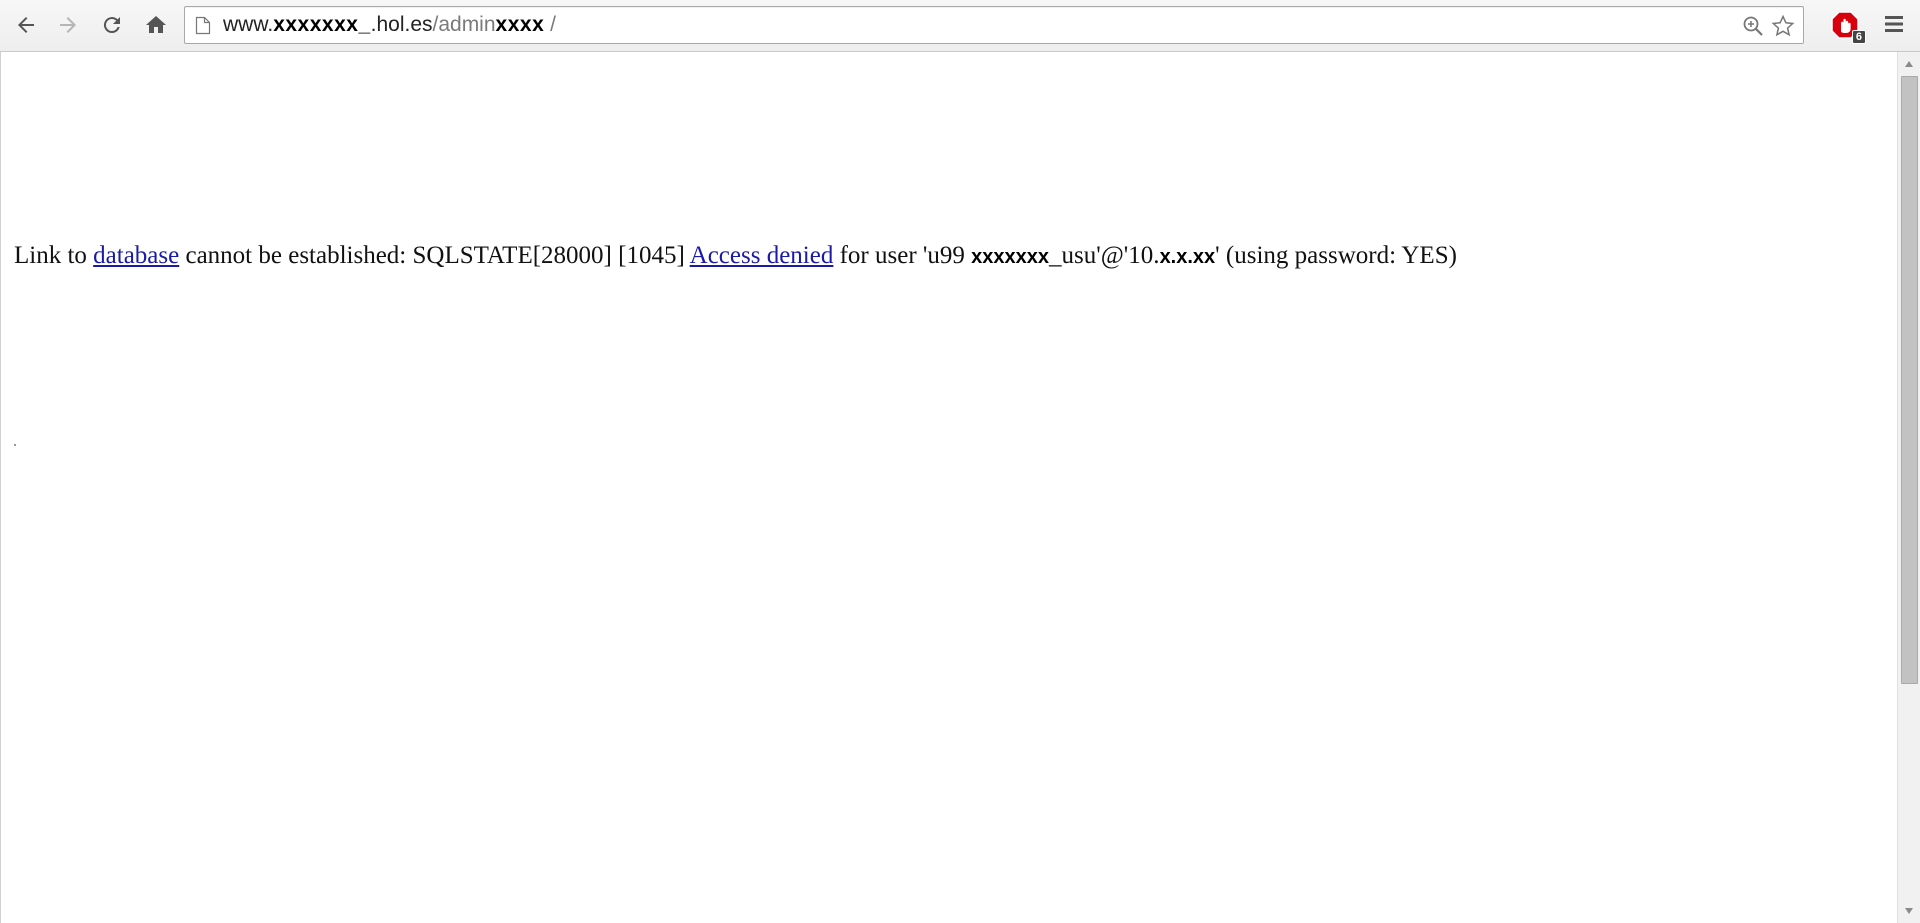  What do you see at coordinates (203, 28) in the screenshot?
I see `page-icon` at bounding box center [203, 28].